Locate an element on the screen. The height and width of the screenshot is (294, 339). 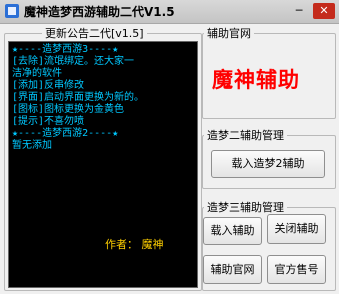
official-site-button: 辅助官网 is located at coordinates (232, 269).